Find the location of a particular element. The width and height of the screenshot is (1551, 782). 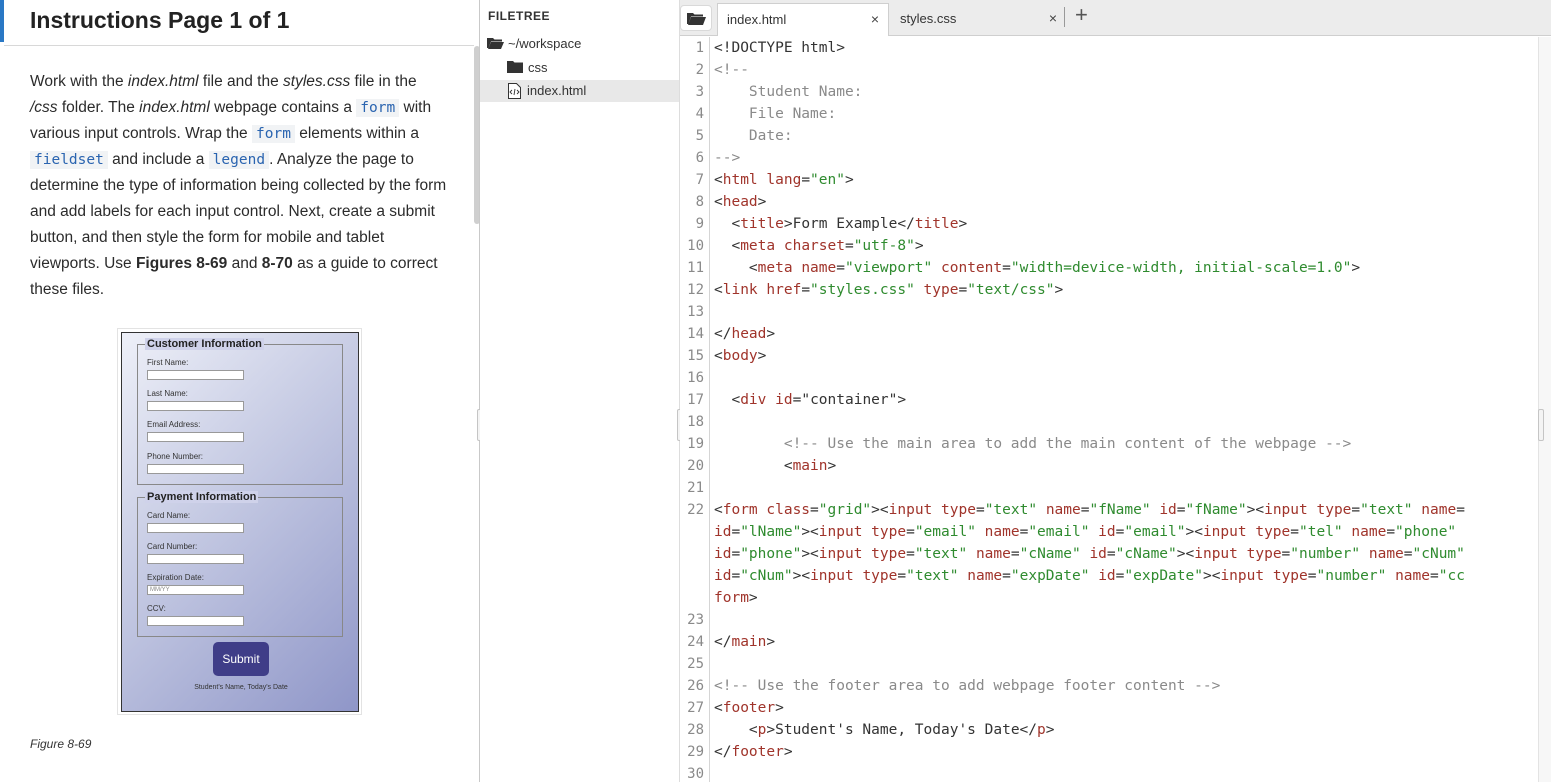

field-label: Phone Number: is located at coordinates (175, 456).